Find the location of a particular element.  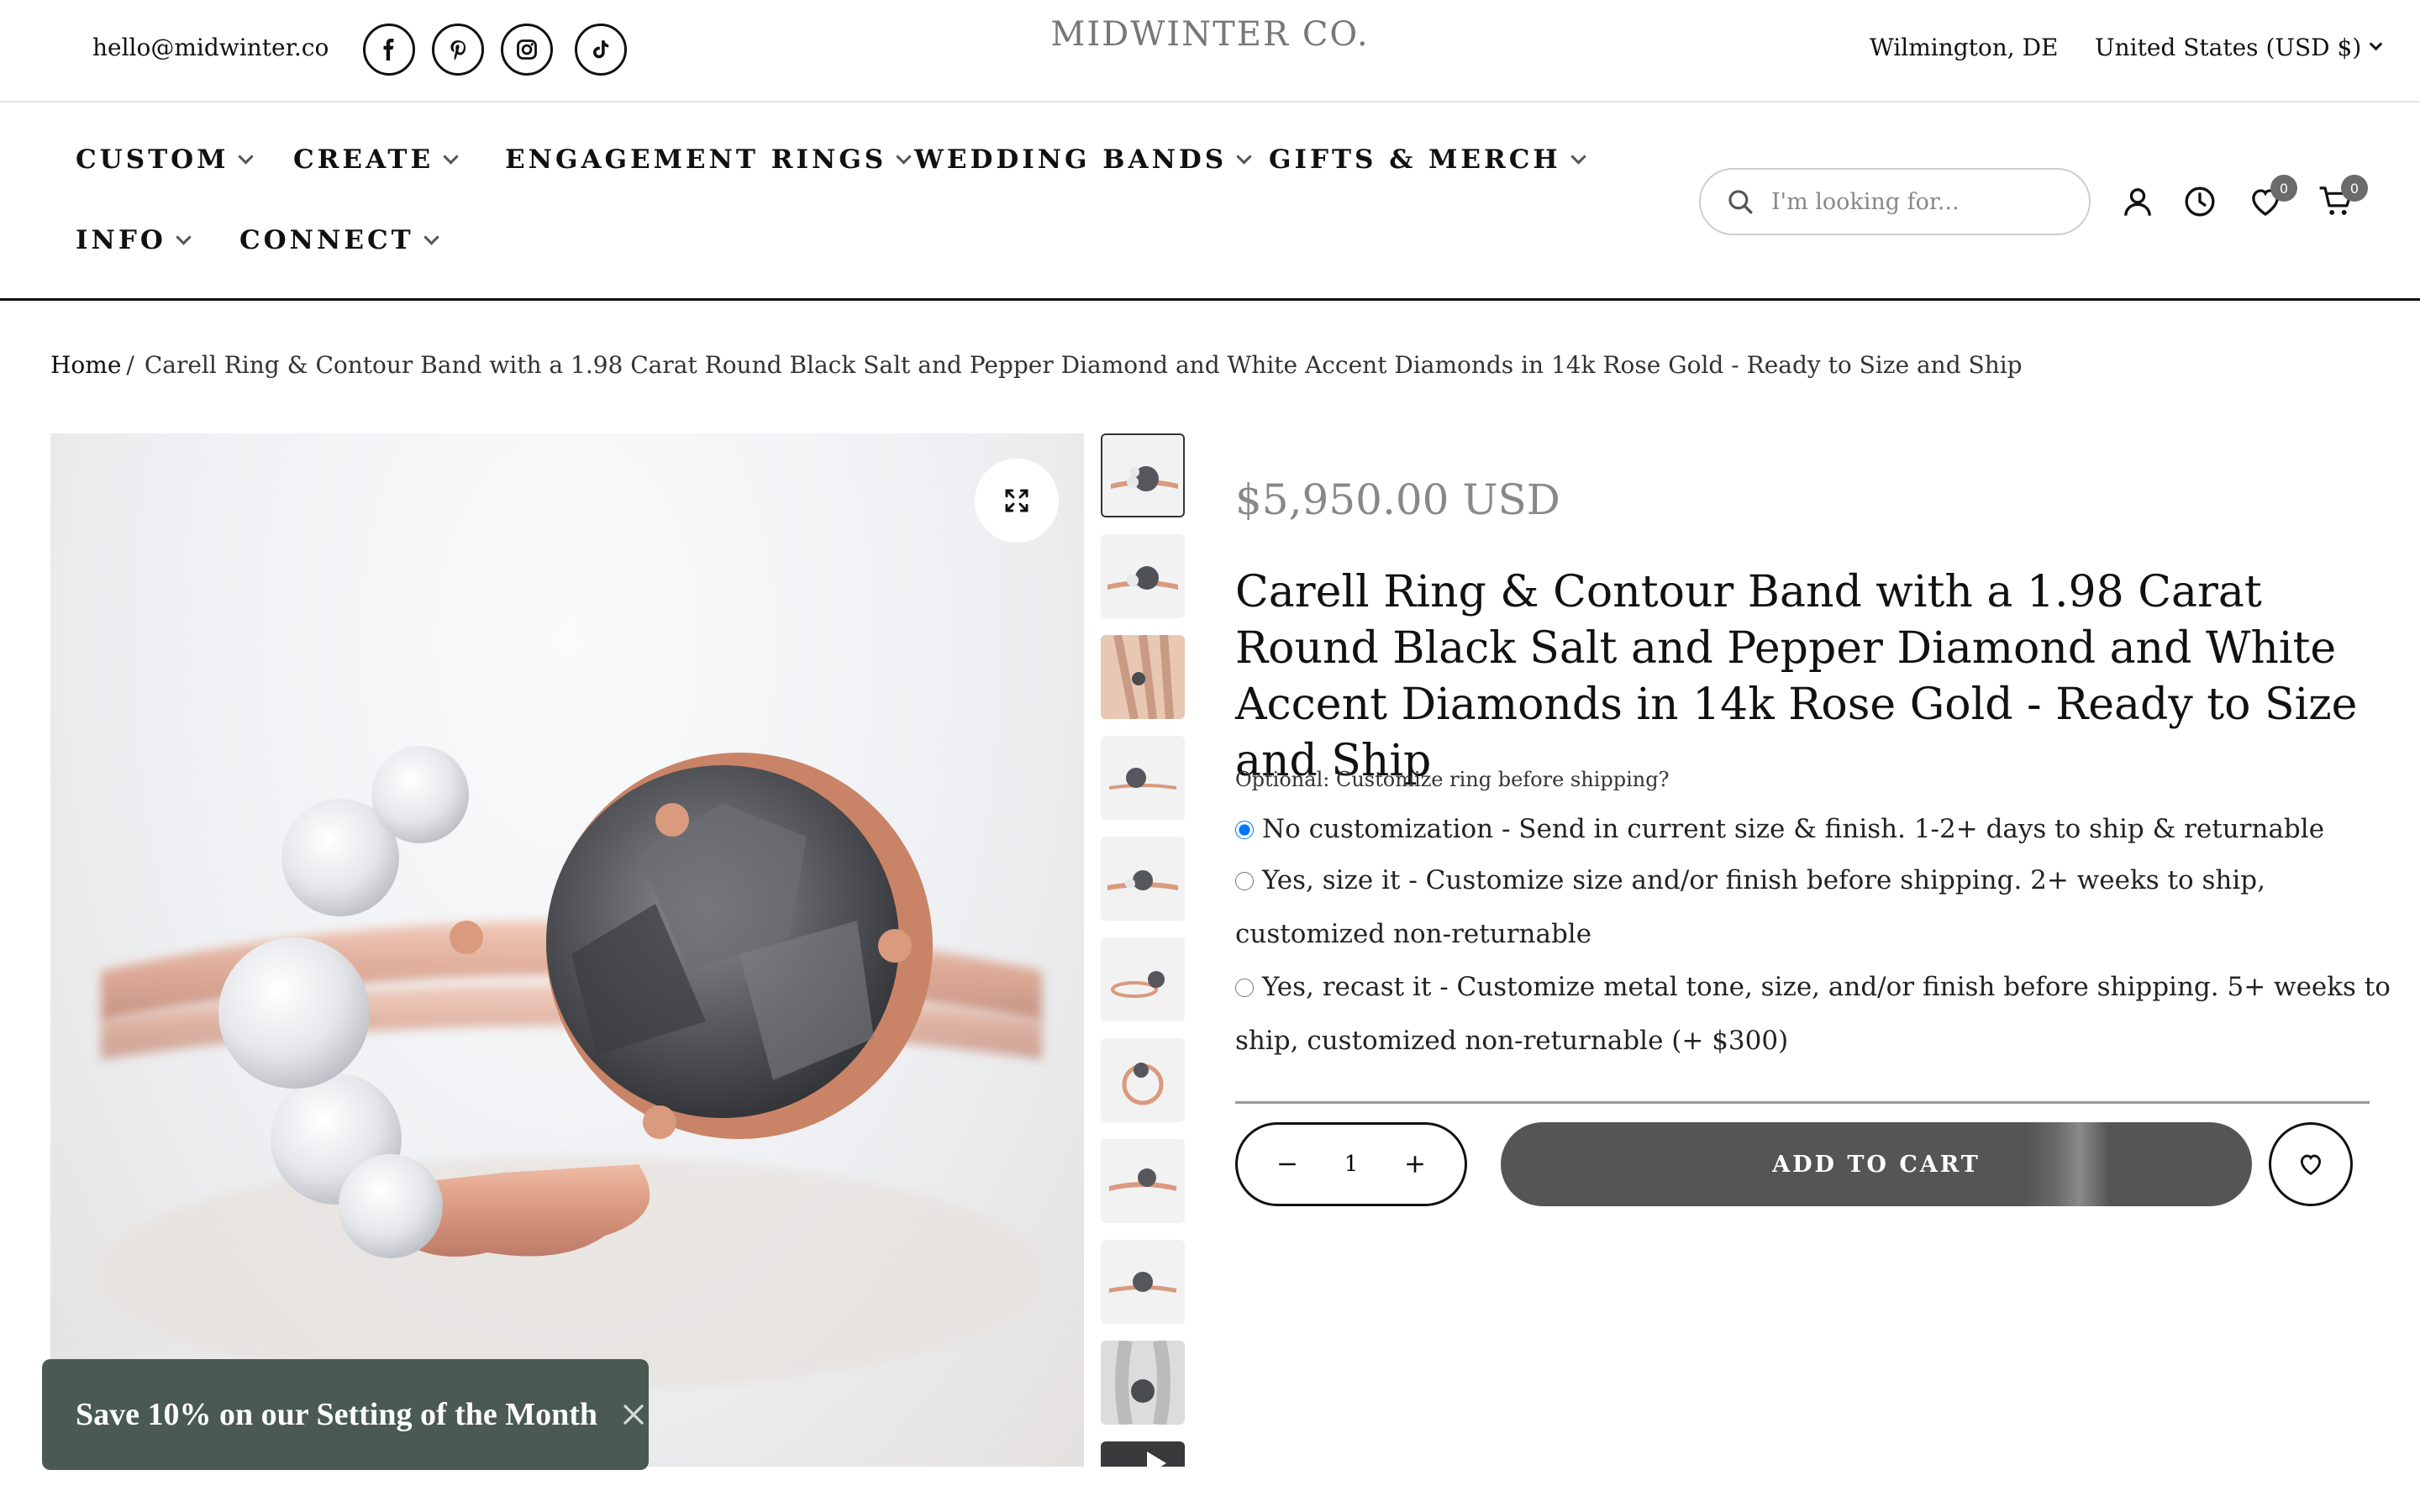

nav-item-custom: CUSTOM is located at coordinates (165, 159).